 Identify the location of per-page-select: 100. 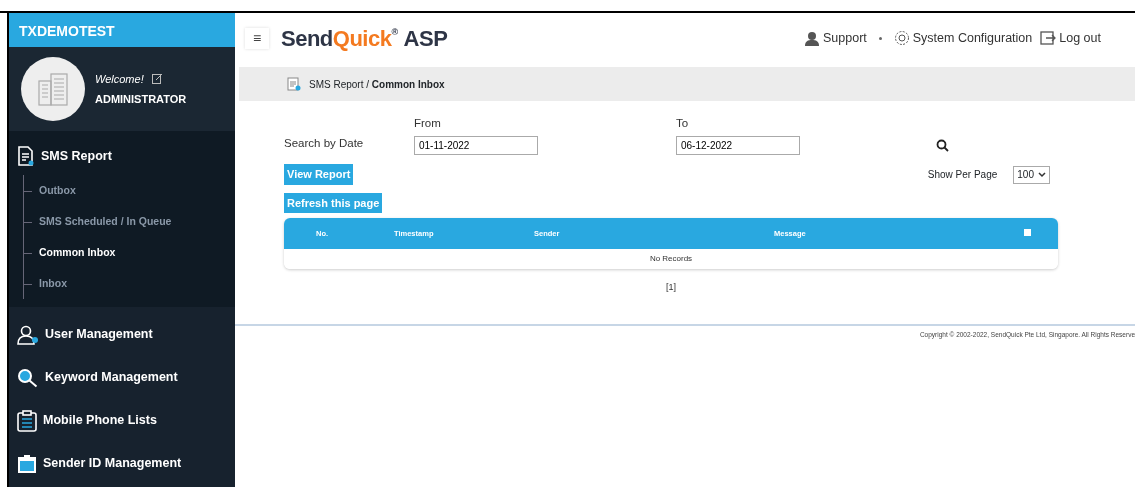
(1031, 174).